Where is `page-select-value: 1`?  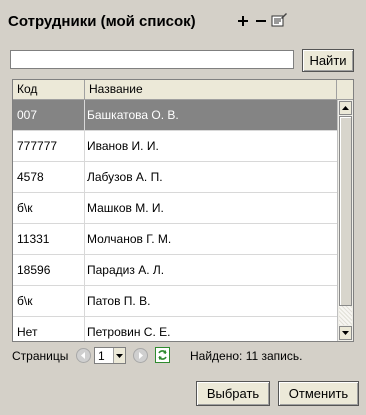 page-select-value: 1 is located at coordinates (101, 356).